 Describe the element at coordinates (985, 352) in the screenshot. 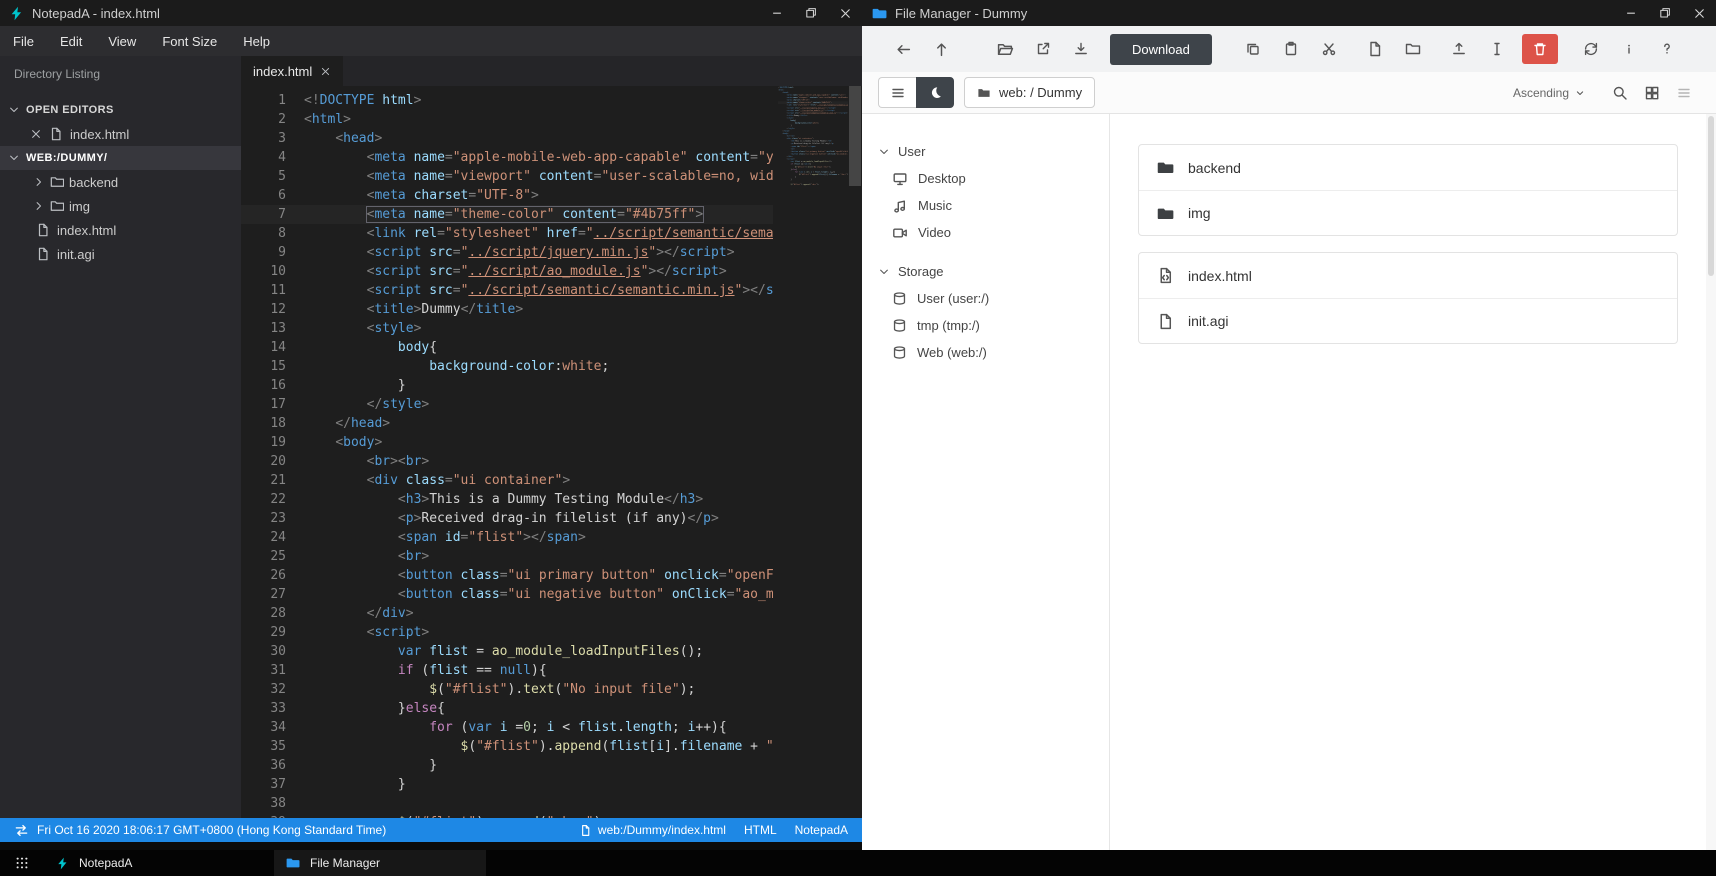

I see `sidebar-item-web-drive: Web (web:/)` at that location.